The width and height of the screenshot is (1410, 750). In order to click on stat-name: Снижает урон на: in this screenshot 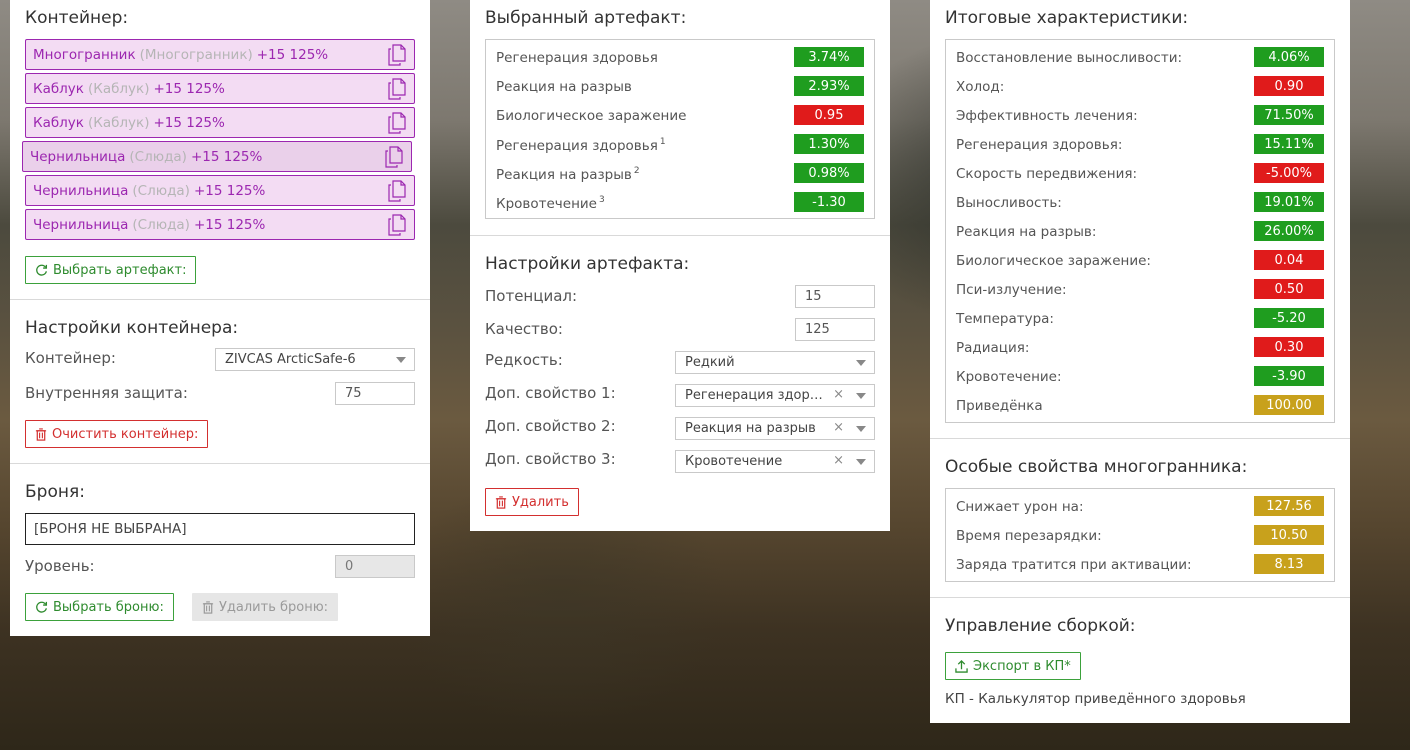, I will do `click(1020, 507)`.